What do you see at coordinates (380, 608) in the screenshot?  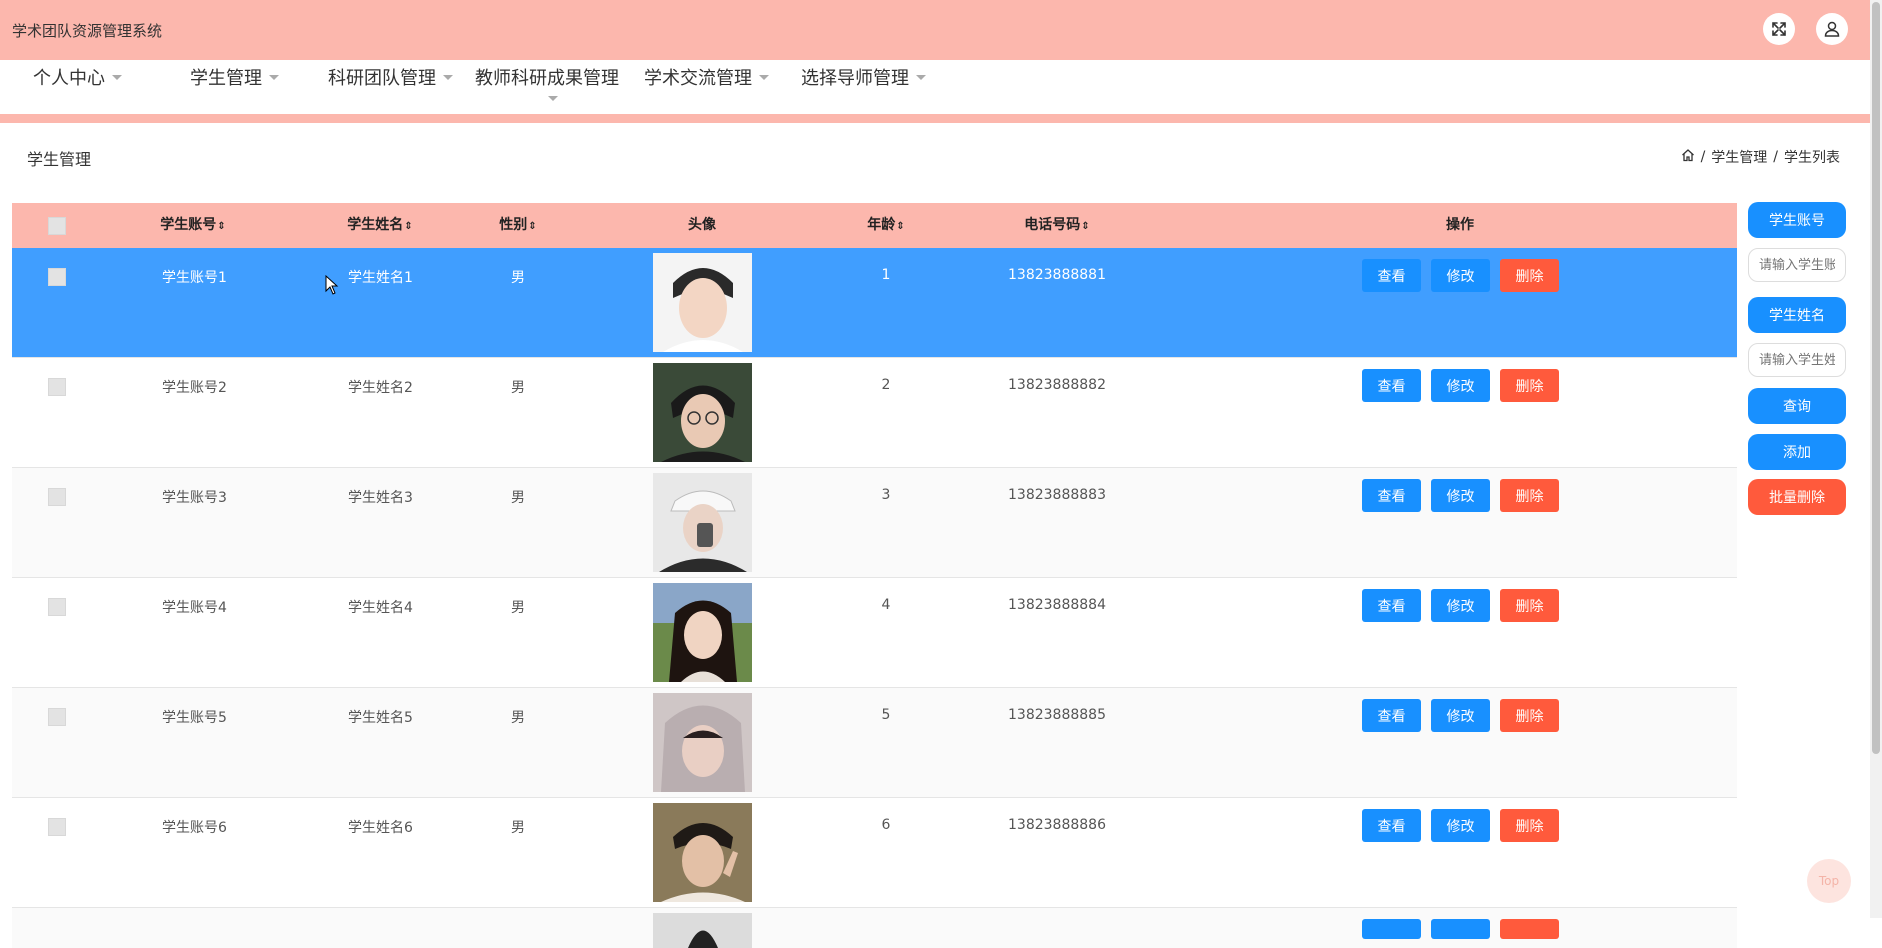 I see `cell-name: 学生姓名4` at bounding box center [380, 608].